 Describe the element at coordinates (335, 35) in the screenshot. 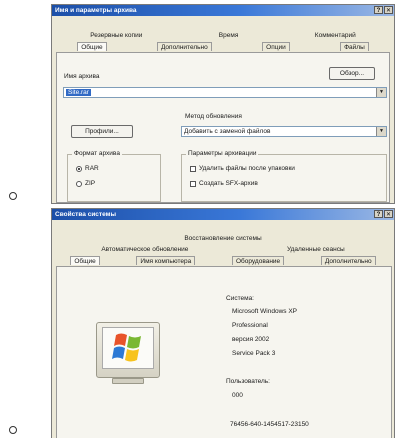

I see `tab-comment: Комментарий` at that location.